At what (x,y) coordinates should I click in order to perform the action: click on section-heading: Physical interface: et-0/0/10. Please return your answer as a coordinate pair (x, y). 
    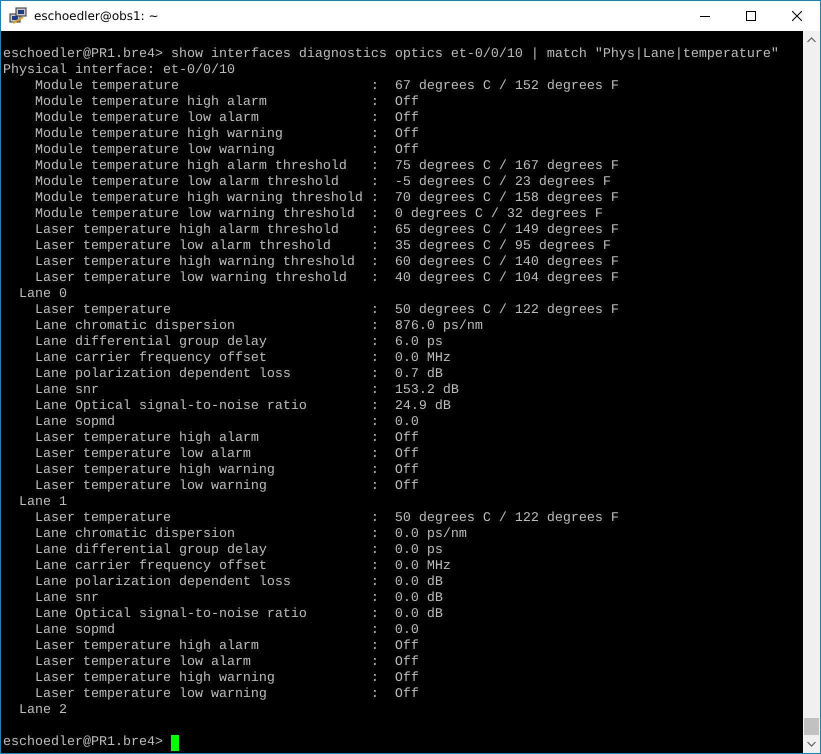
    Looking at the image, I should click on (119, 71).